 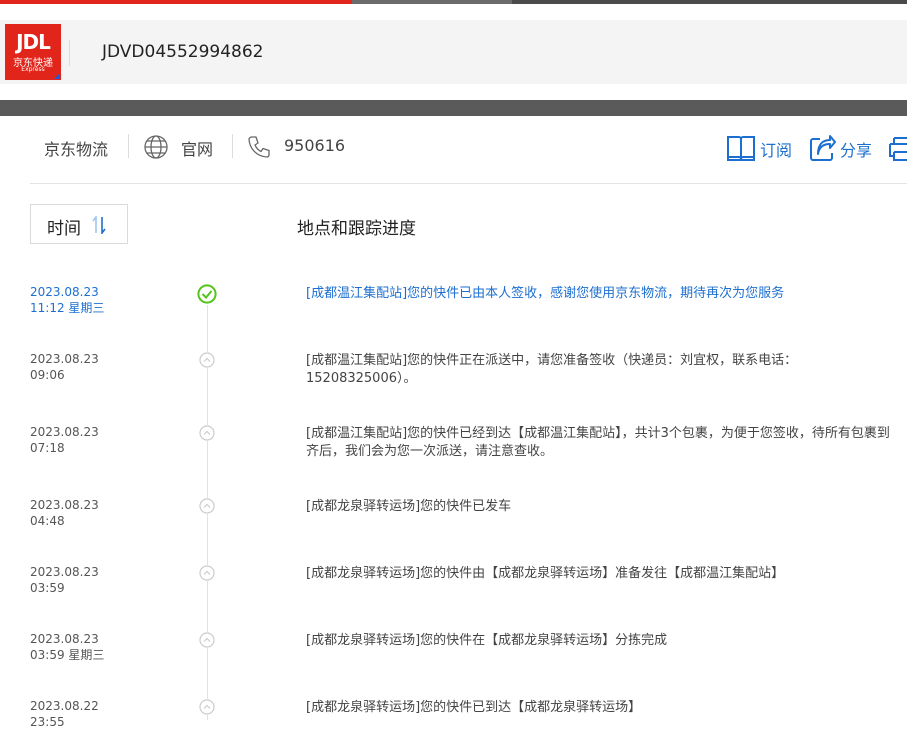 I want to click on event-description: [成都温江集配站]您的快件已由本人签收，感谢您使用京东物流，期待再次为您服务, so click(x=545, y=293).